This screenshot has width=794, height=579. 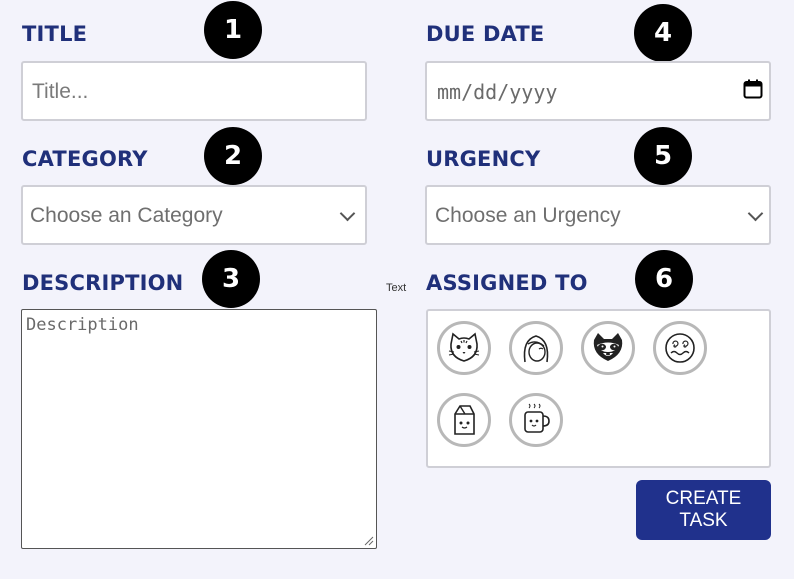 What do you see at coordinates (528, 215) in the screenshot?
I see `urgency-selected-value: Choose an Urgency` at bounding box center [528, 215].